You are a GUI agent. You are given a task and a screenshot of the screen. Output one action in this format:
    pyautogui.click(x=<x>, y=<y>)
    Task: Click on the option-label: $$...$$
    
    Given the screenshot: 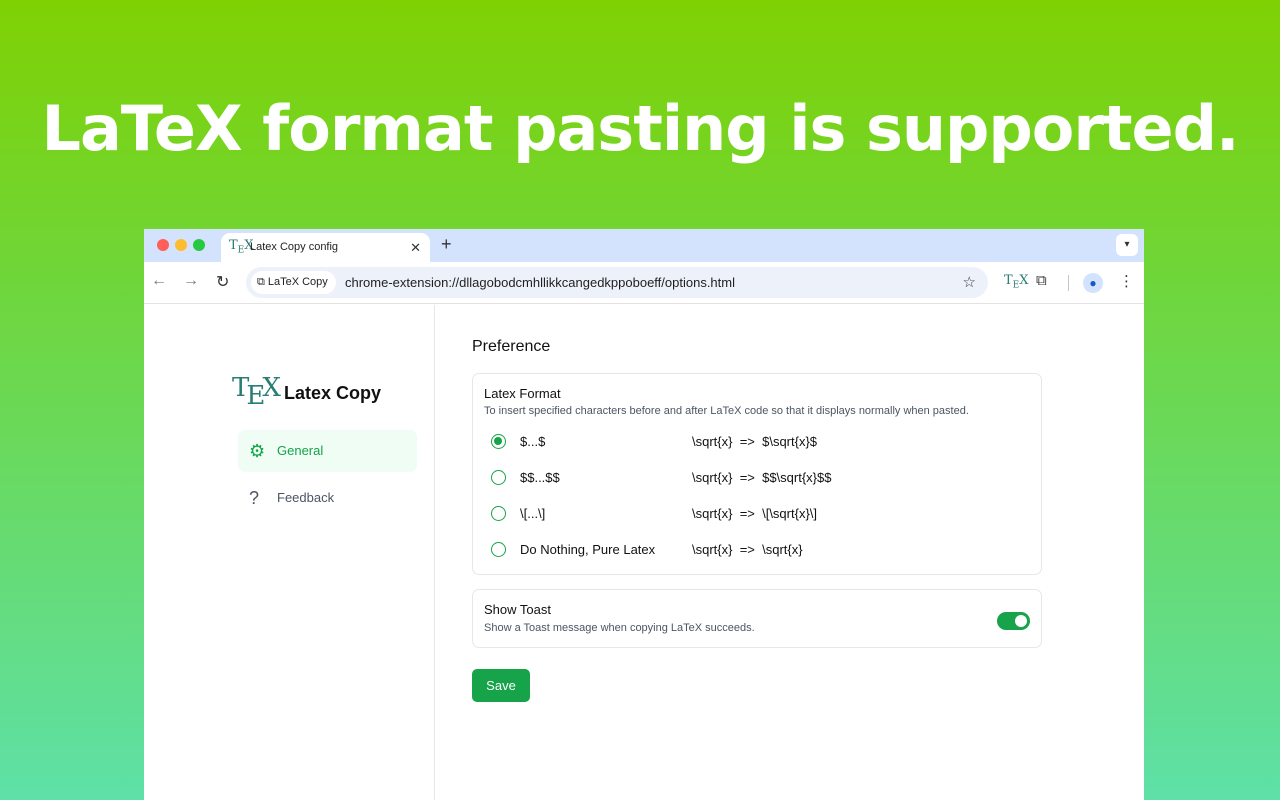 What is the action you would take?
    pyautogui.click(x=540, y=477)
    